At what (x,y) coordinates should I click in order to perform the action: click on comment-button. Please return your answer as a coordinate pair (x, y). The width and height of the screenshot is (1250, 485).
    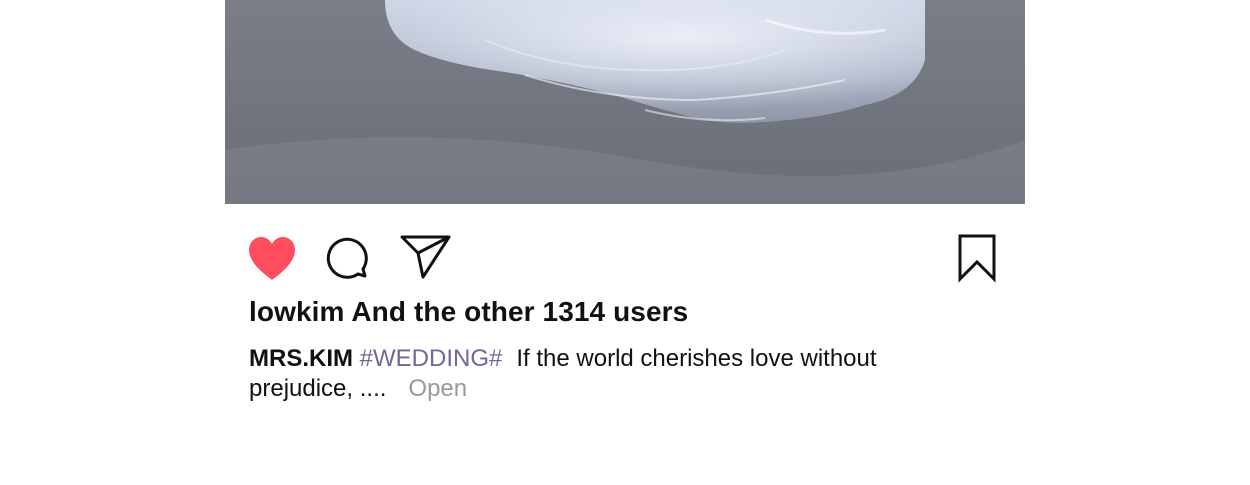
    Looking at the image, I should click on (349, 260).